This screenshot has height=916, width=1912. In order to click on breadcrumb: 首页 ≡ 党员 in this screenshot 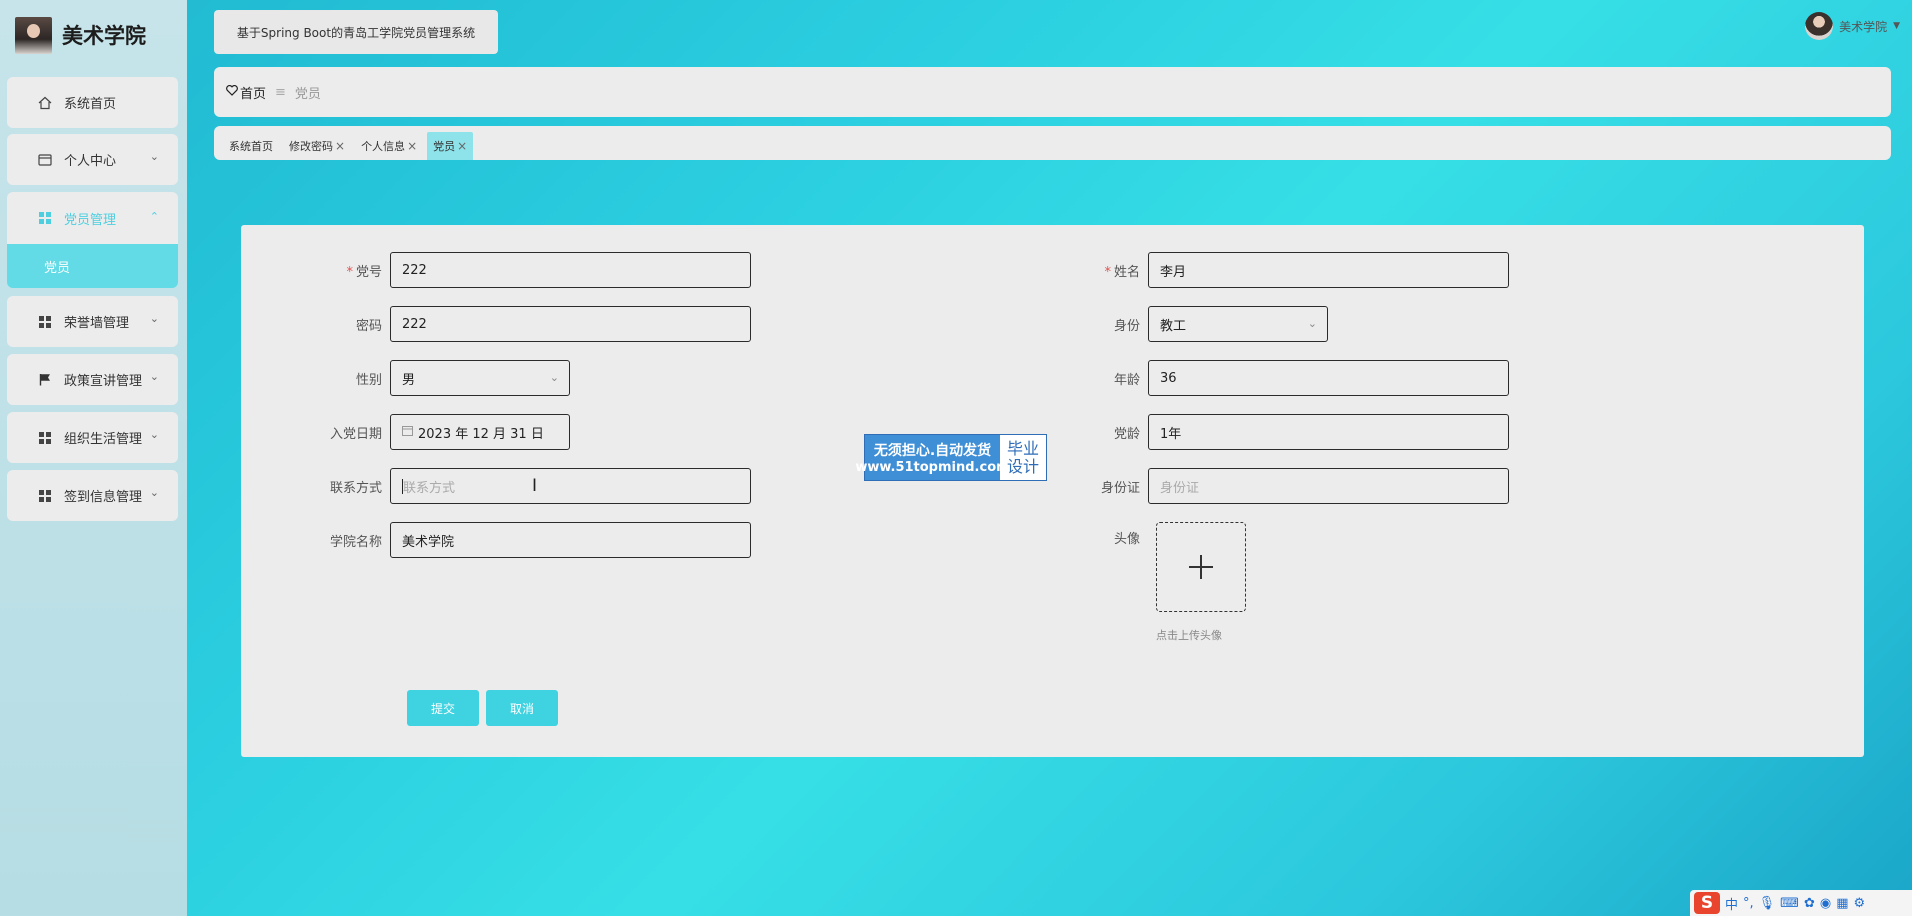, I will do `click(1052, 92)`.